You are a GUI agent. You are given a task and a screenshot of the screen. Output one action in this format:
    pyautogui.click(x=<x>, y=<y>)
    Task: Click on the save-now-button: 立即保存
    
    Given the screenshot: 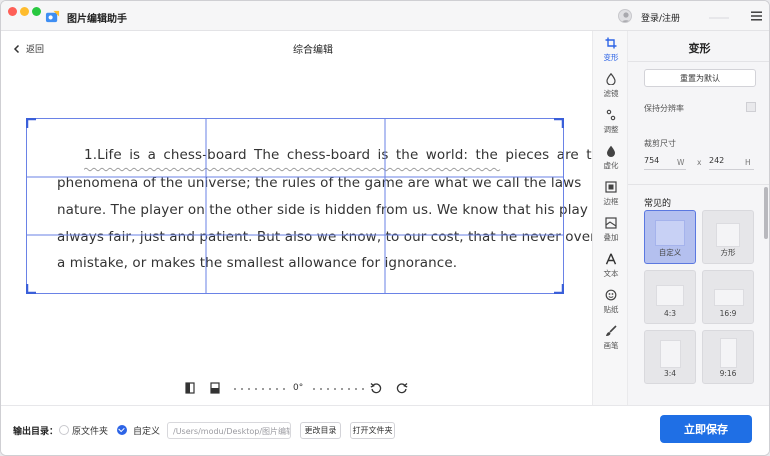 What is the action you would take?
    pyautogui.click(x=706, y=429)
    